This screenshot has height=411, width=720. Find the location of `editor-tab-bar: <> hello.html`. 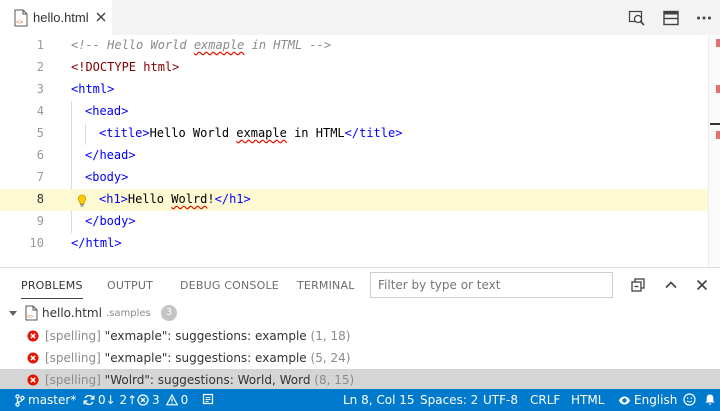

editor-tab-bar: <> hello.html is located at coordinates (360, 17).